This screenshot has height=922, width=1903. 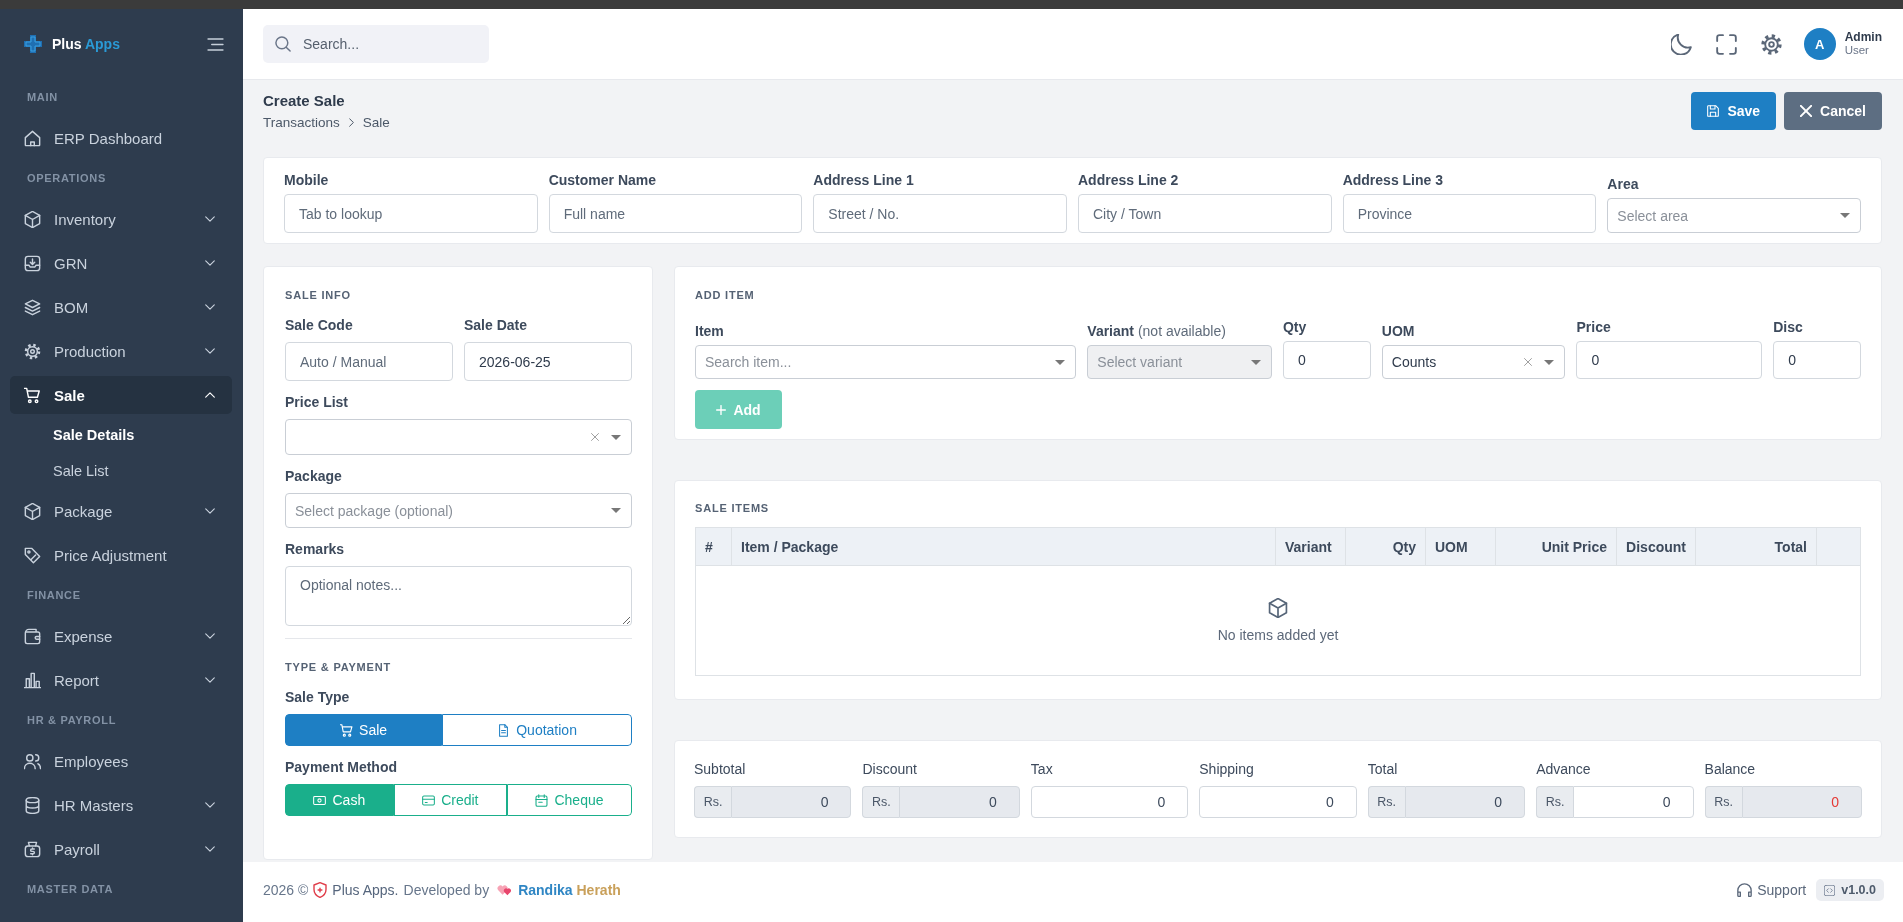 What do you see at coordinates (341, 767) in the screenshot?
I see `field-label: Payment Method` at bounding box center [341, 767].